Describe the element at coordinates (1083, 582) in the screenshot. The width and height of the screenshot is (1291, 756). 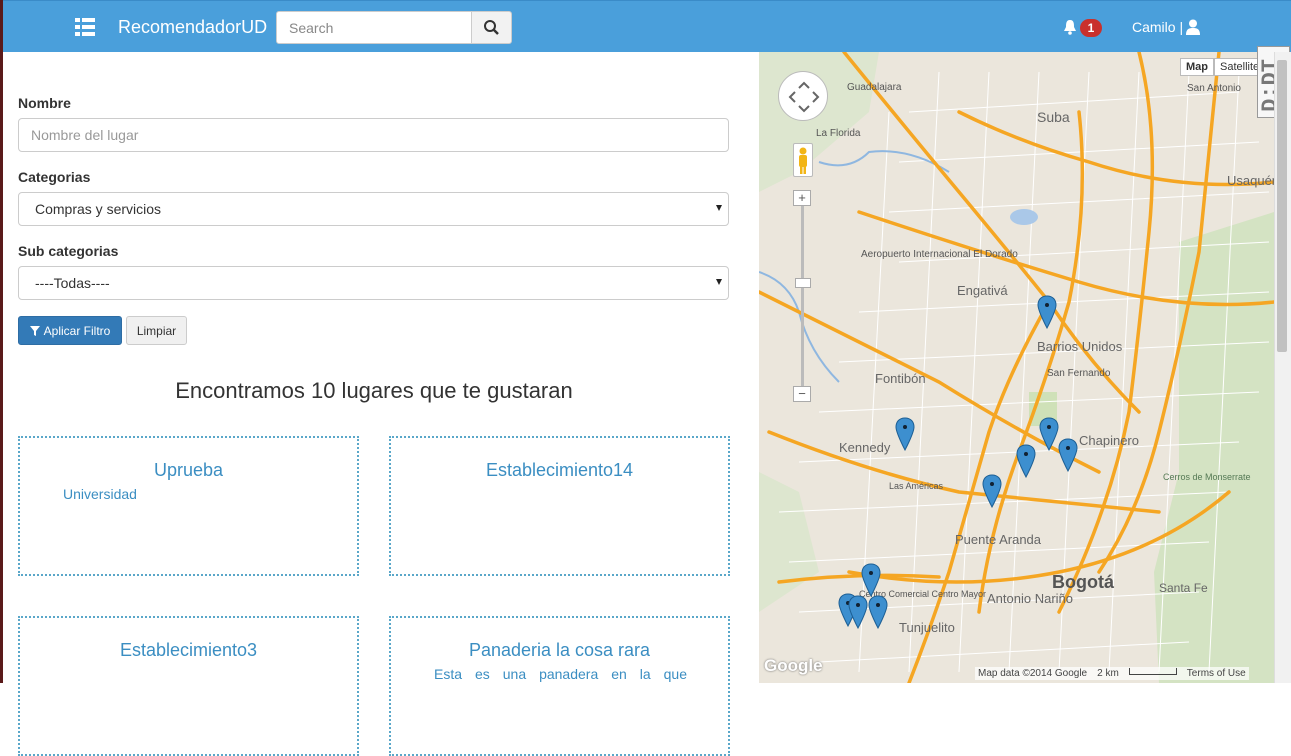
I see `map-label: Bogotá` at that location.